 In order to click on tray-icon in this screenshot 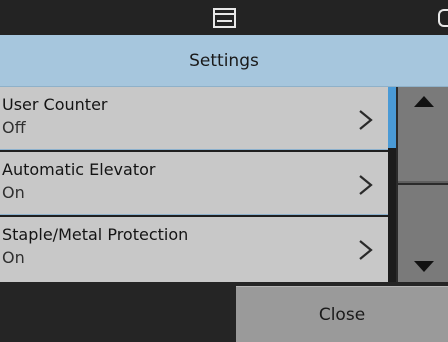, I will do `click(224, 18)`.